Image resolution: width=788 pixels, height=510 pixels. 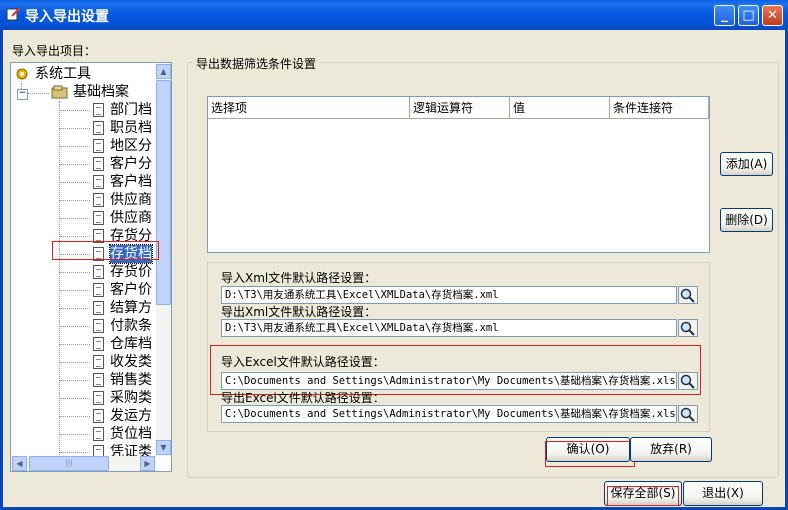 What do you see at coordinates (455, 370) in the screenshot?
I see `highlight-import-excel` at bounding box center [455, 370].